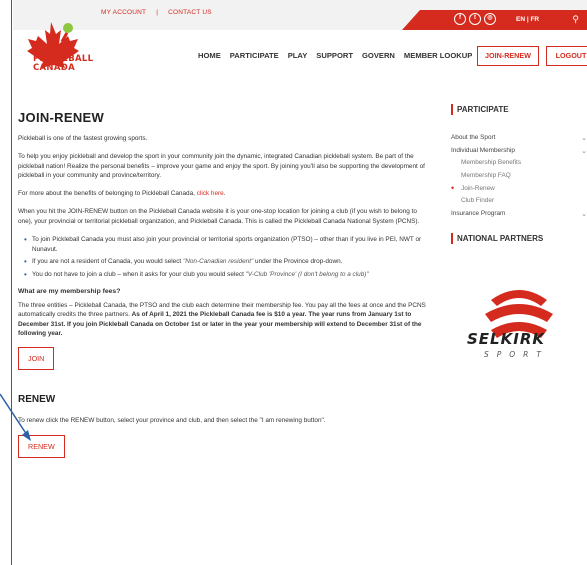  What do you see at coordinates (516, 354) in the screenshot?
I see `partner-subname: SPORT` at bounding box center [516, 354].